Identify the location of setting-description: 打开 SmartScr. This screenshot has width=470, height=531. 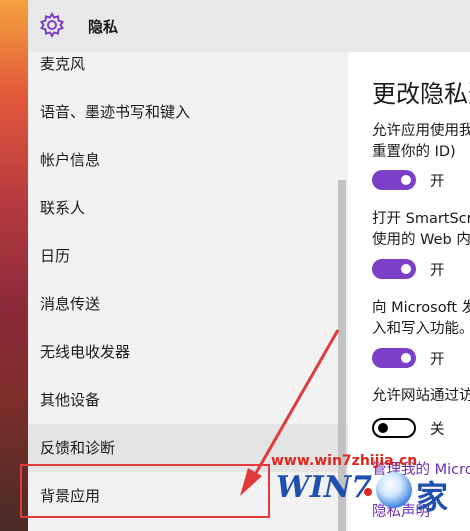
(421, 219).